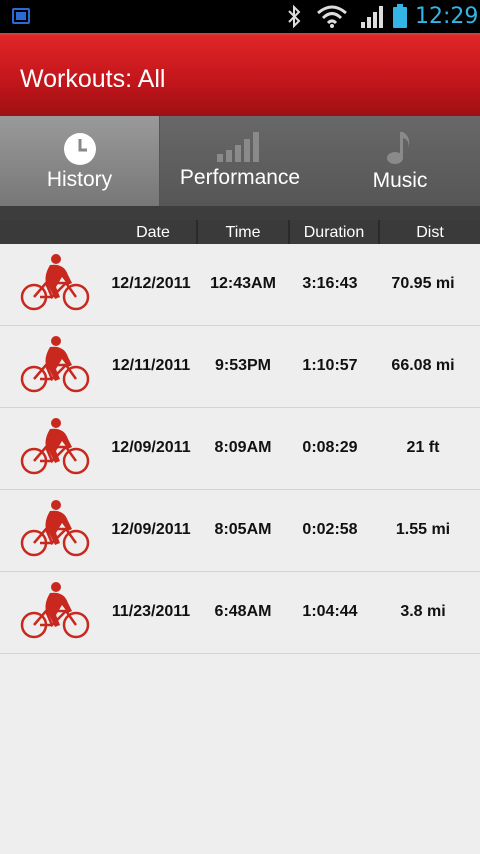 The width and height of the screenshot is (480, 854). I want to click on wifi-icon, so click(332, 16).